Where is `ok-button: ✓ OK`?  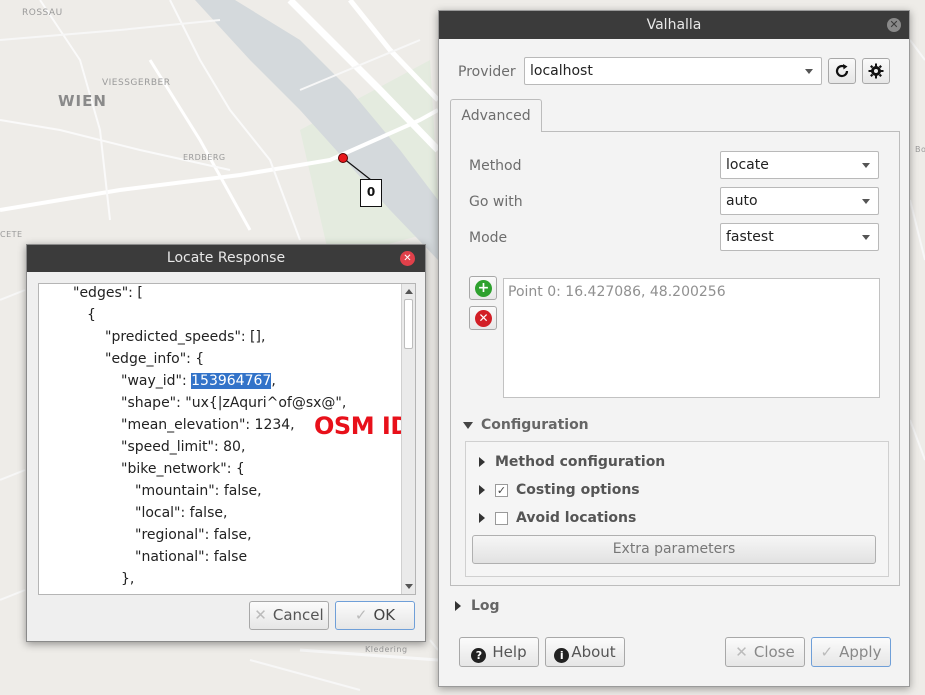 ok-button: ✓ OK is located at coordinates (375, 615).